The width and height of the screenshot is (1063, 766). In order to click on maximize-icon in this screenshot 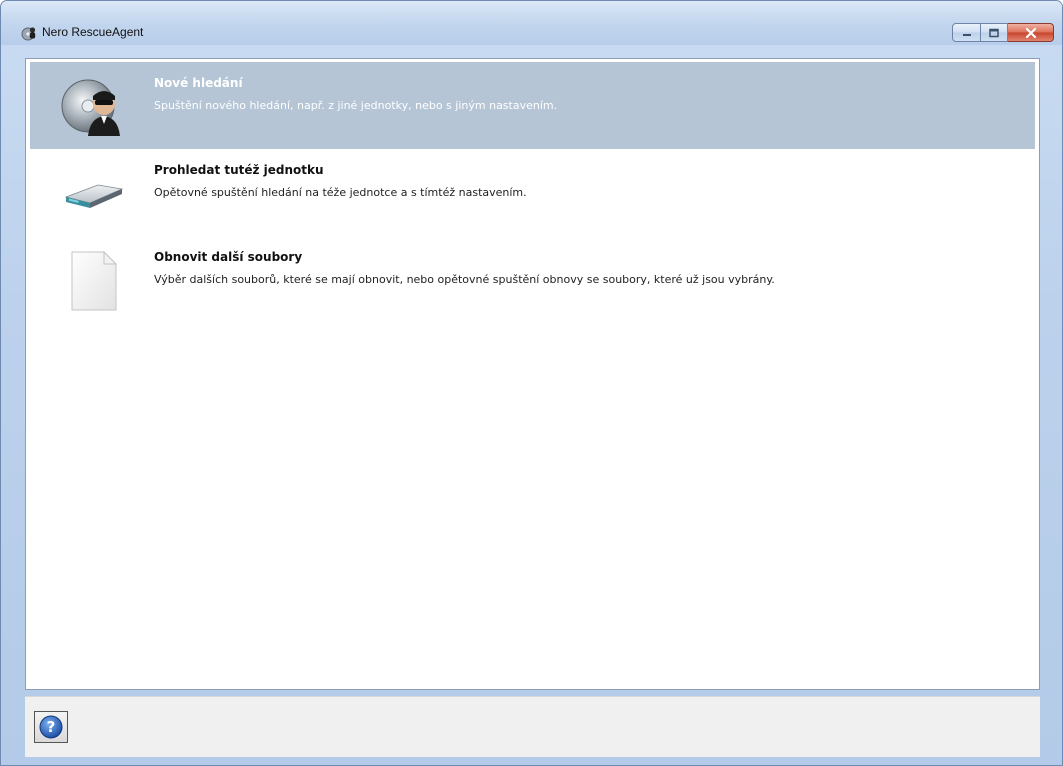, I will do `click(994, 32)`.